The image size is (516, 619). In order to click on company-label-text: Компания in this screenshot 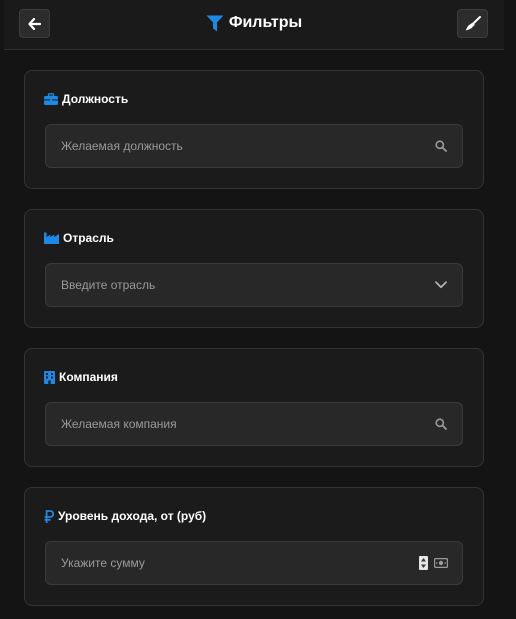, I will do `click(88, 377)`.